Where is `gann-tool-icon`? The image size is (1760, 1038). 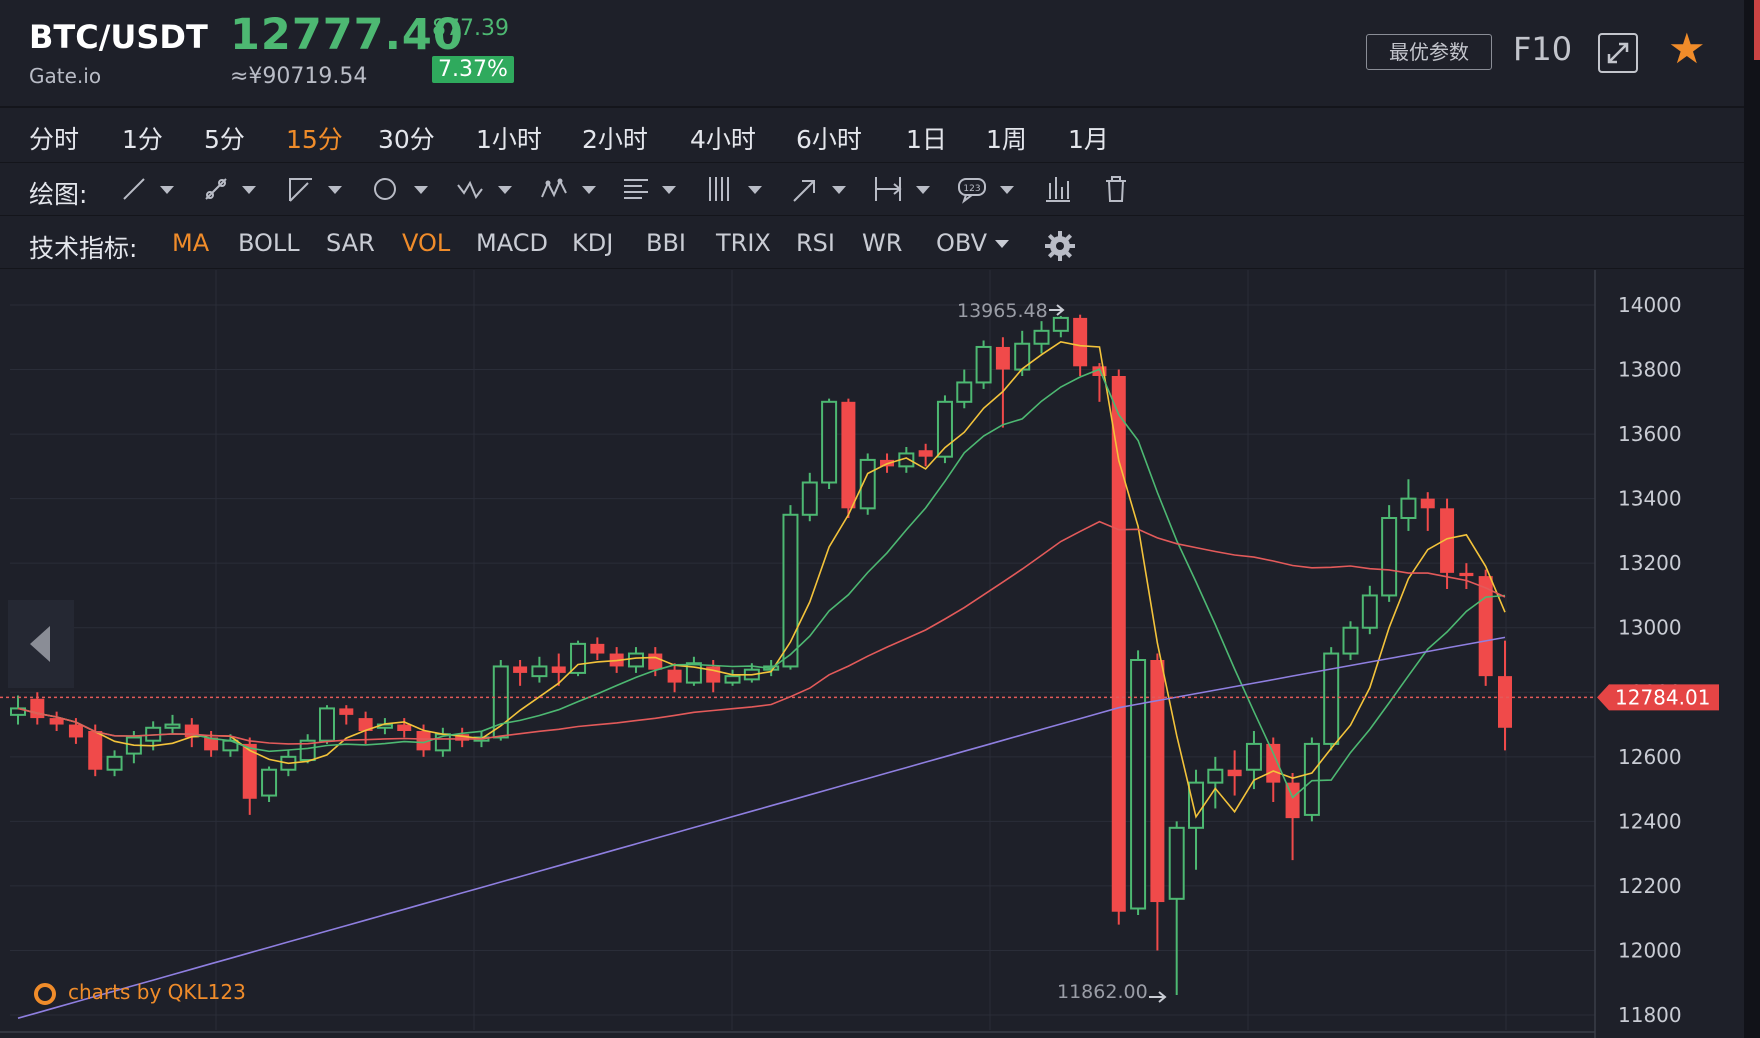 gann-tool-icon is located at coordinates (733, 189).